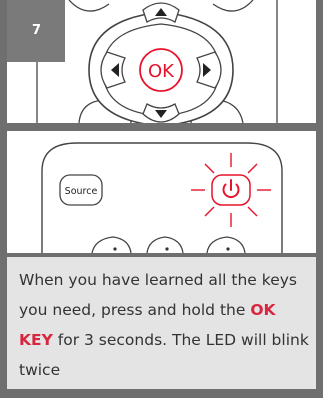 The width and height of the screenshot is (323, 398). Describe the element at coordinates (209, 70) in the screenshot. I see `right-arrow-icon` at that location.